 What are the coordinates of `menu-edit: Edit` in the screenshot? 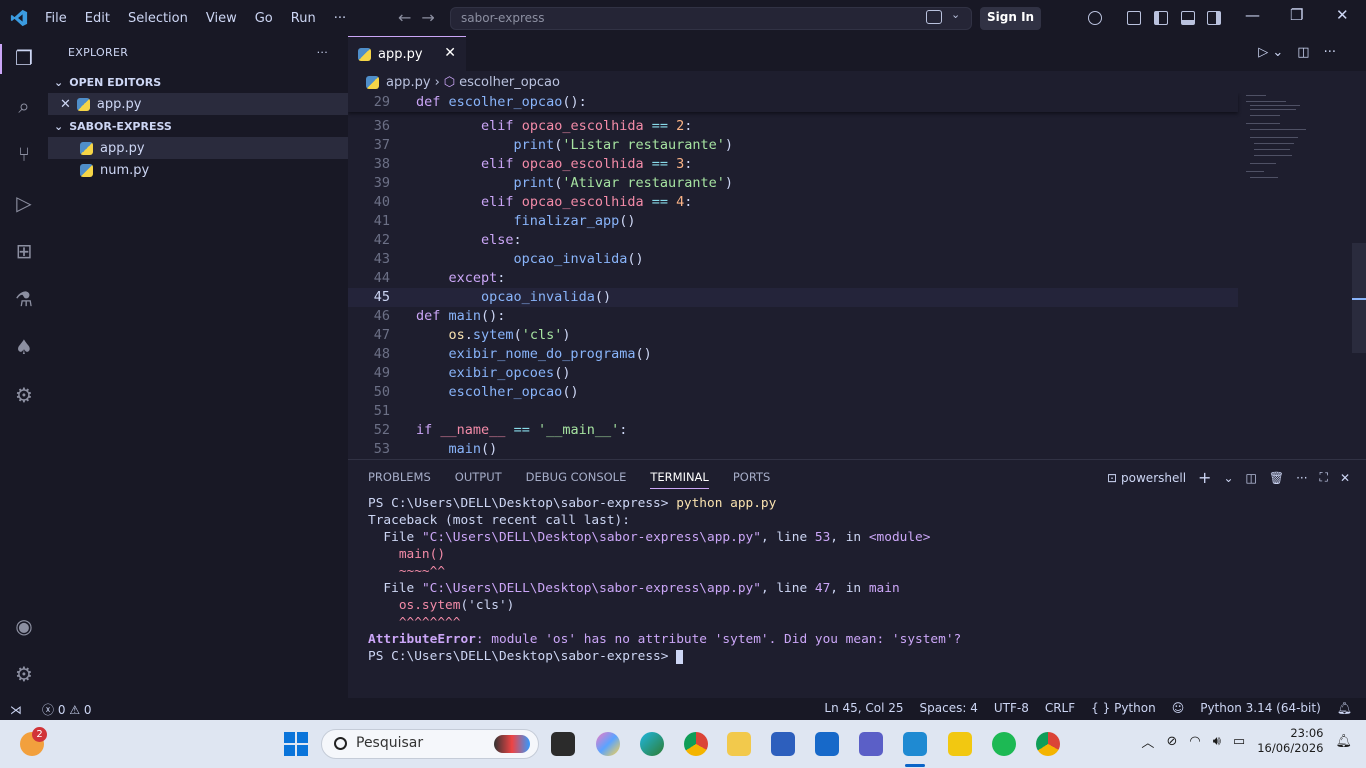 It's located at (97, 18).